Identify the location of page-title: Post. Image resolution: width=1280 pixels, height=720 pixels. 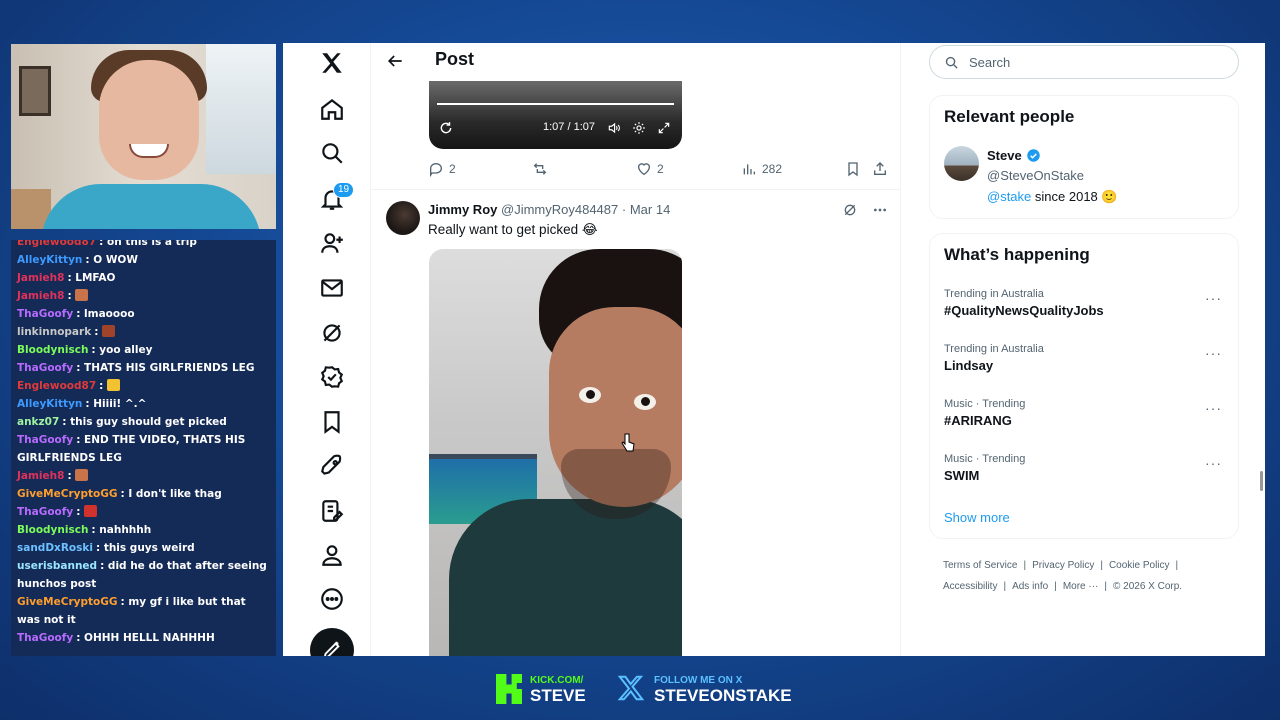
(455, 59).